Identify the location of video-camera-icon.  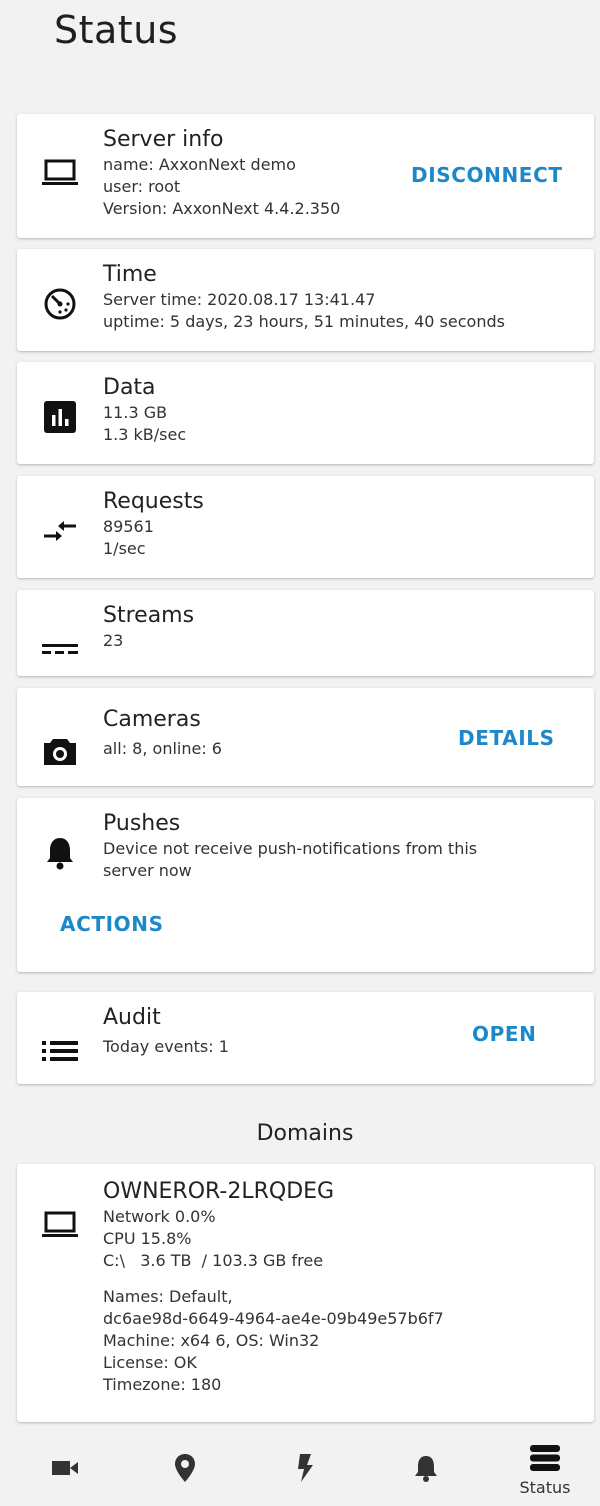
(65, 1470).